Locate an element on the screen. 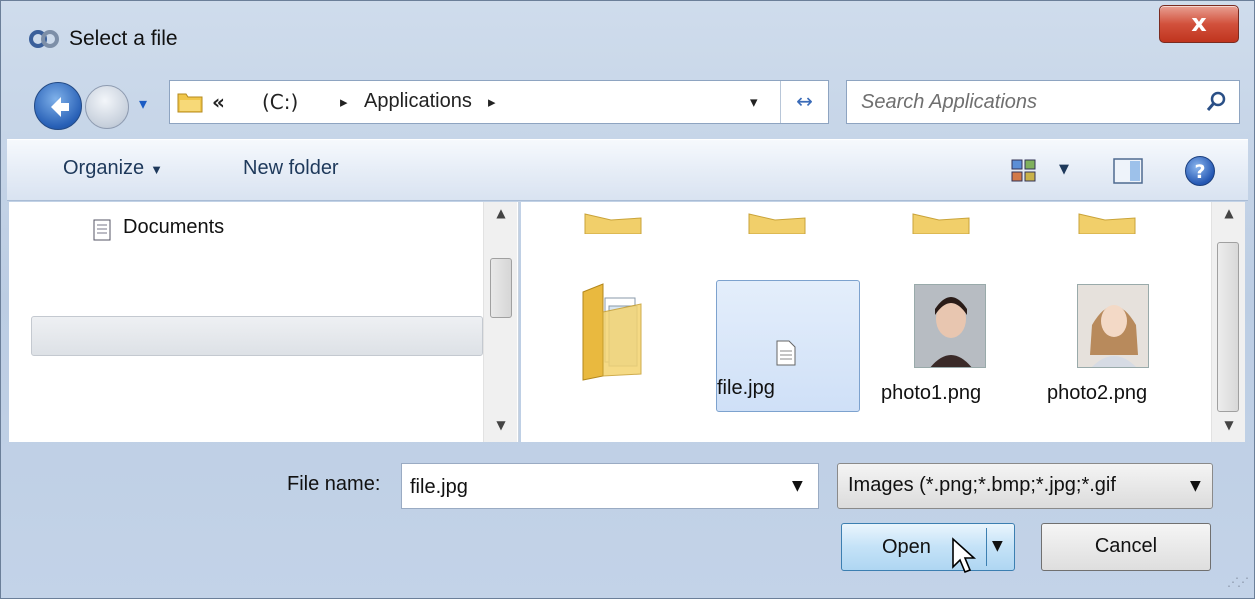  back-arrow-icon is located at coordinates (60, 107).